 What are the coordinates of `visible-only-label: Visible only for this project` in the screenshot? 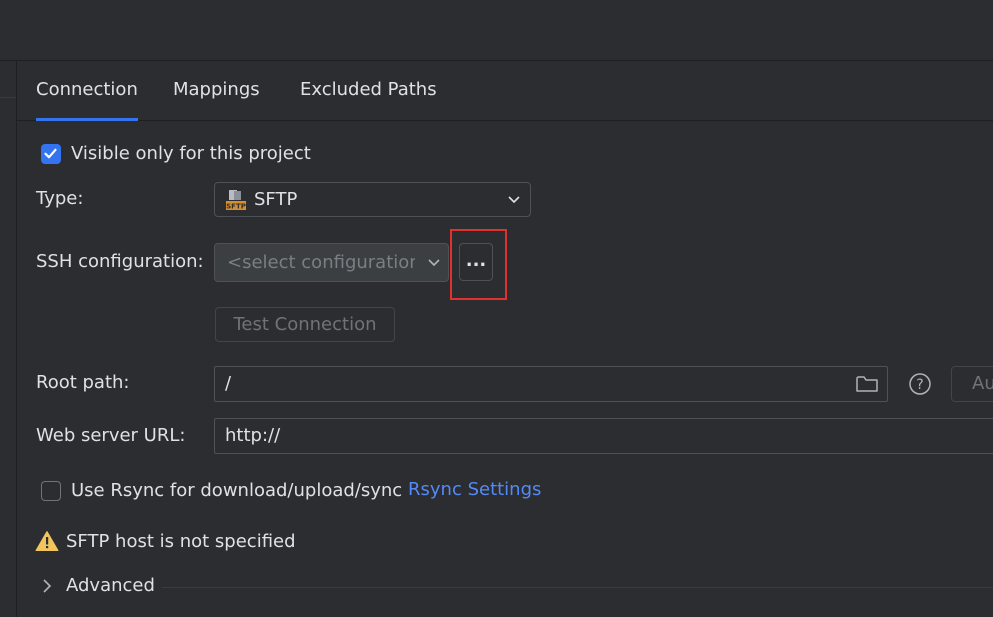 It's located at (191, 154).